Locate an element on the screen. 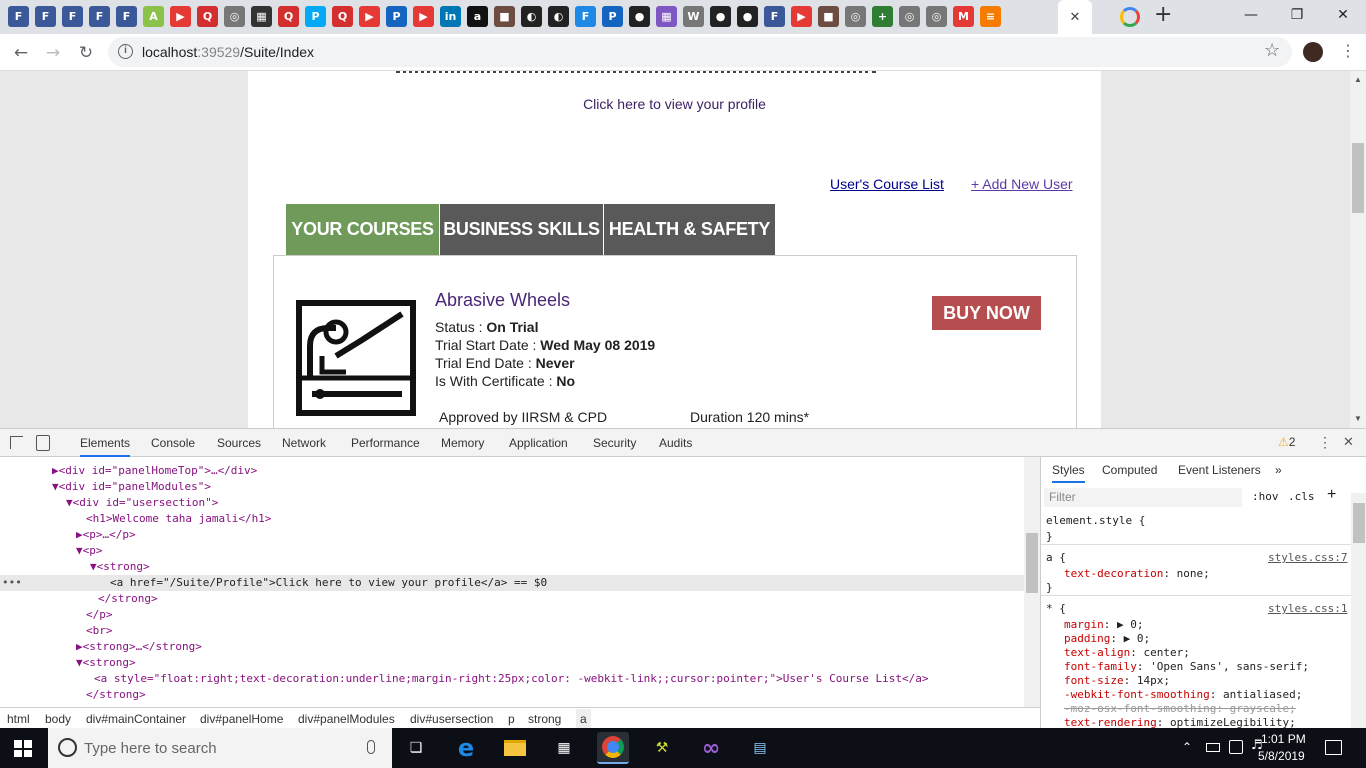 The image size is (1366, 768). tab-audits: Audits is located at coordinates (675, 443).